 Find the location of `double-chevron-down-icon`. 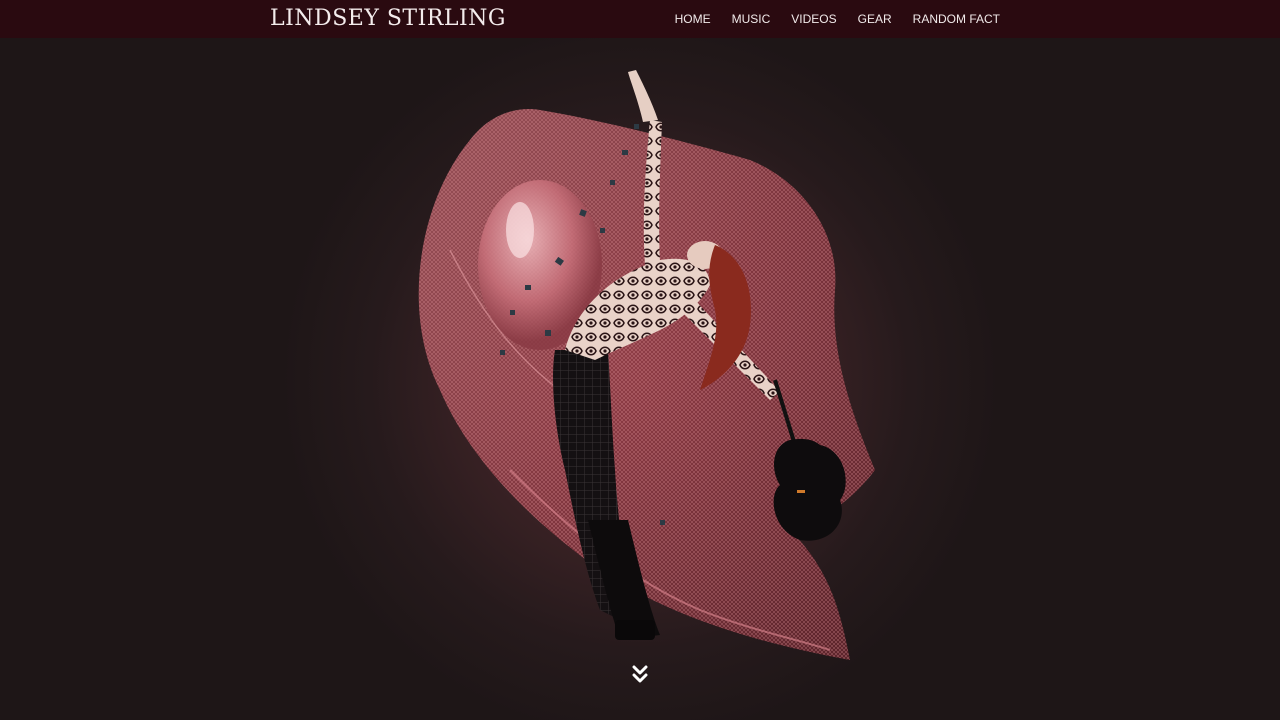

double-chevron-down-icon is located at coordinates (640, 674).